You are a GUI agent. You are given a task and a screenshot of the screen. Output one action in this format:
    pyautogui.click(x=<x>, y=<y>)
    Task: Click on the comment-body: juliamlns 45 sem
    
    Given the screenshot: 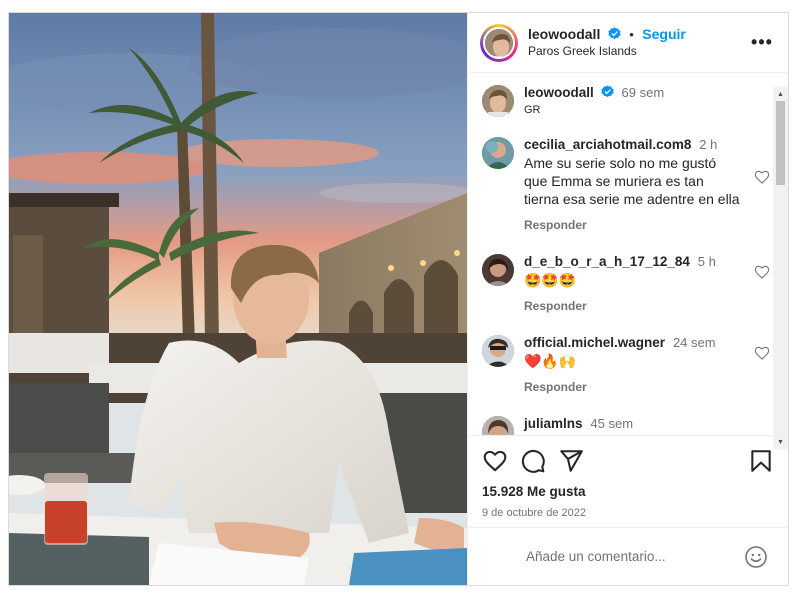 What is the action you would take?
    pyautogui.click(x=648, y=424)
    